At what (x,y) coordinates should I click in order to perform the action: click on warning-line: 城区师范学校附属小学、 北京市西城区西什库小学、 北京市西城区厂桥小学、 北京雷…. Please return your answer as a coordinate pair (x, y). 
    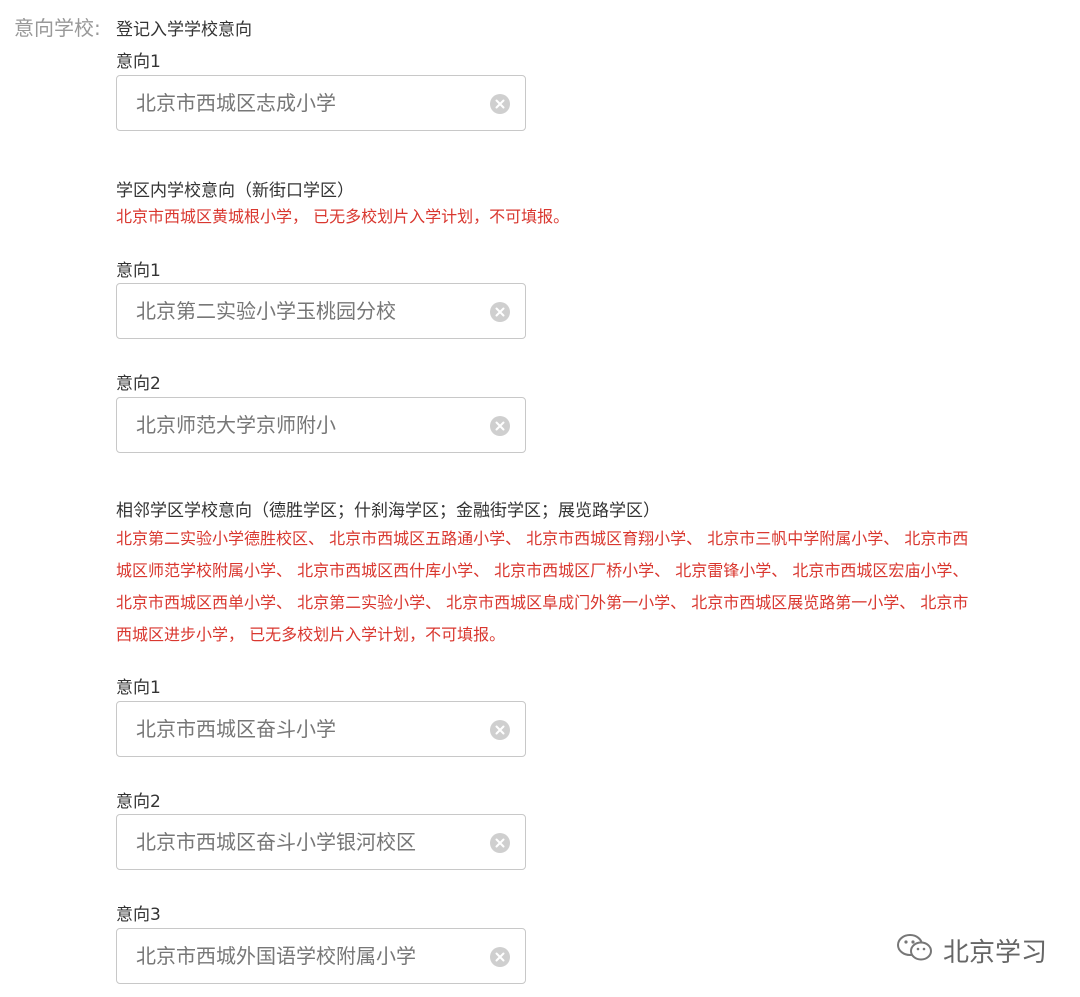
    Looking at the image, I should click on (542, 570).